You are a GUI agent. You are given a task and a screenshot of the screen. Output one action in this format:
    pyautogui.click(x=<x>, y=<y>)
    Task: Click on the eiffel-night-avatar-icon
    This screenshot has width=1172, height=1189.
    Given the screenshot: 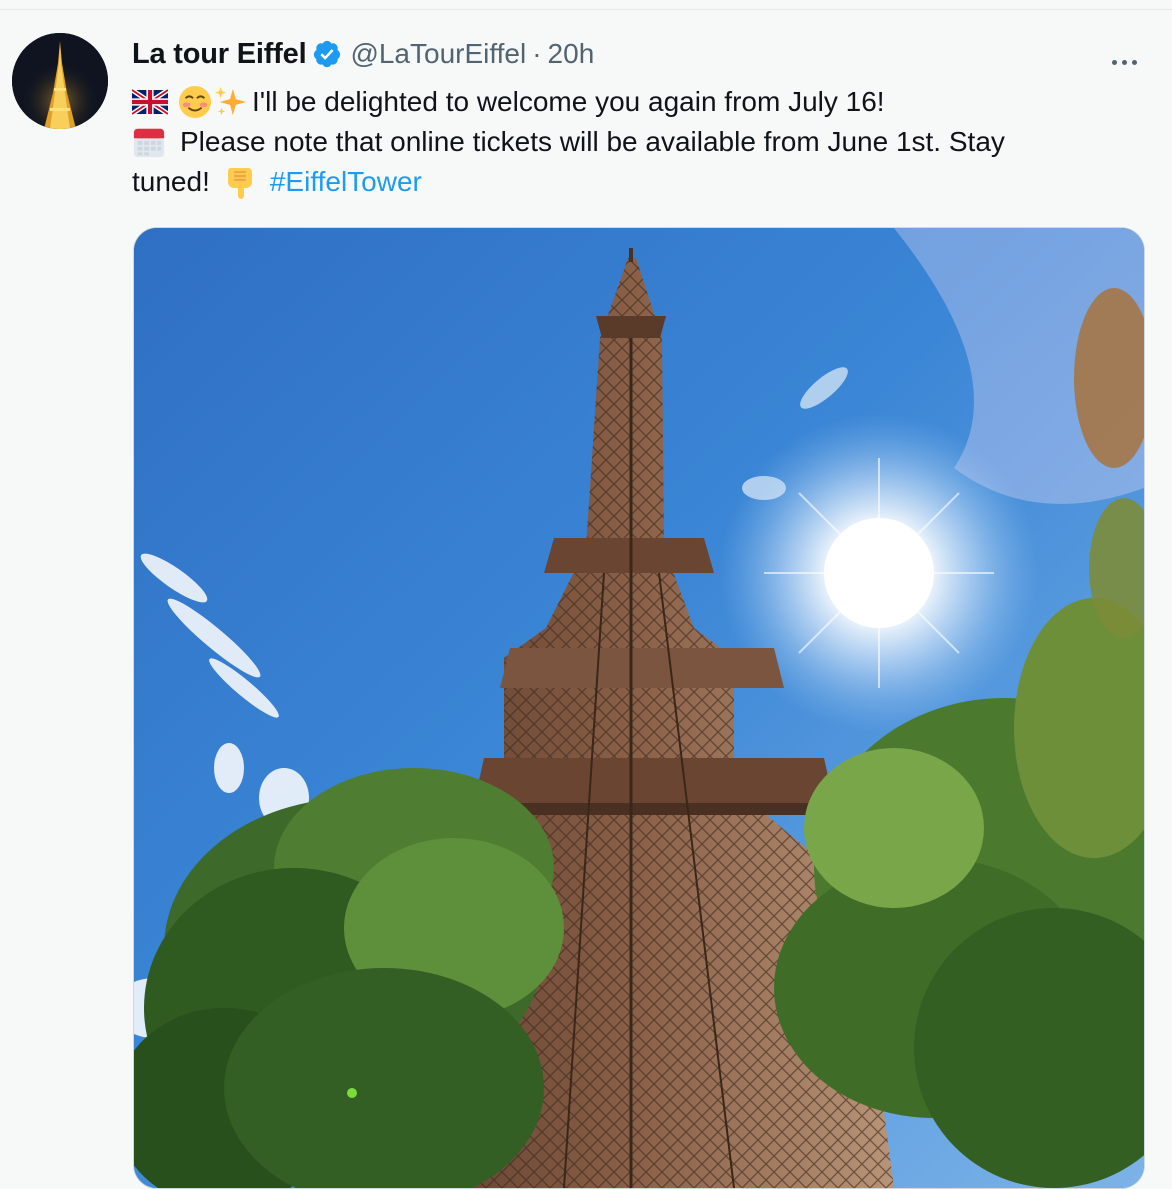 What is the action you would take?
    pyautogui.click(x=60, y=81)
    